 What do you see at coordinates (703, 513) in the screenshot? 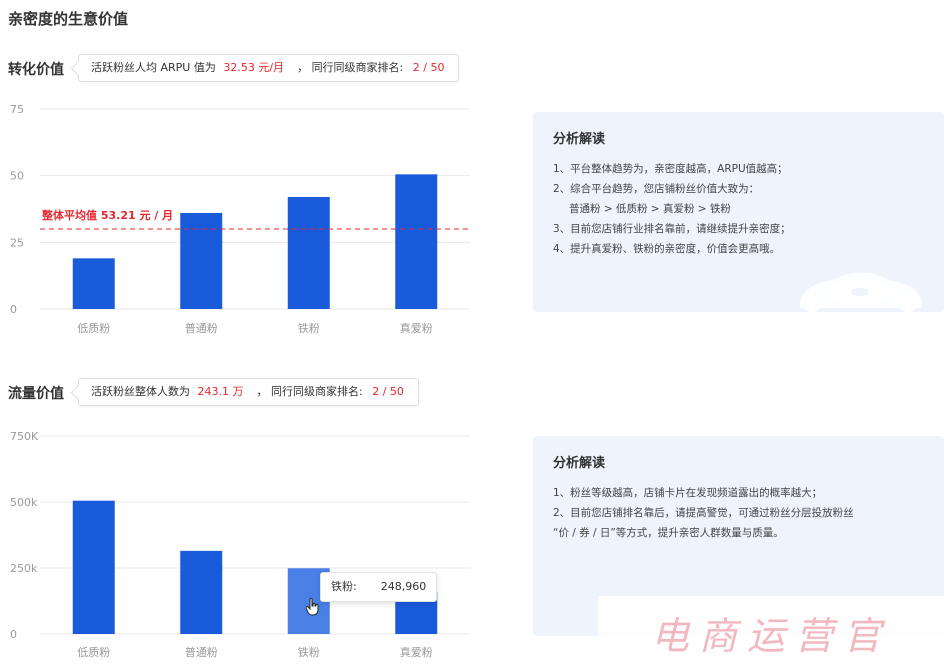
I see `panel-line: 2、目前您店铺排名靠后，请提高警觉，可通过粉丝分层投放粉丝` at bounding box center [703, 513].